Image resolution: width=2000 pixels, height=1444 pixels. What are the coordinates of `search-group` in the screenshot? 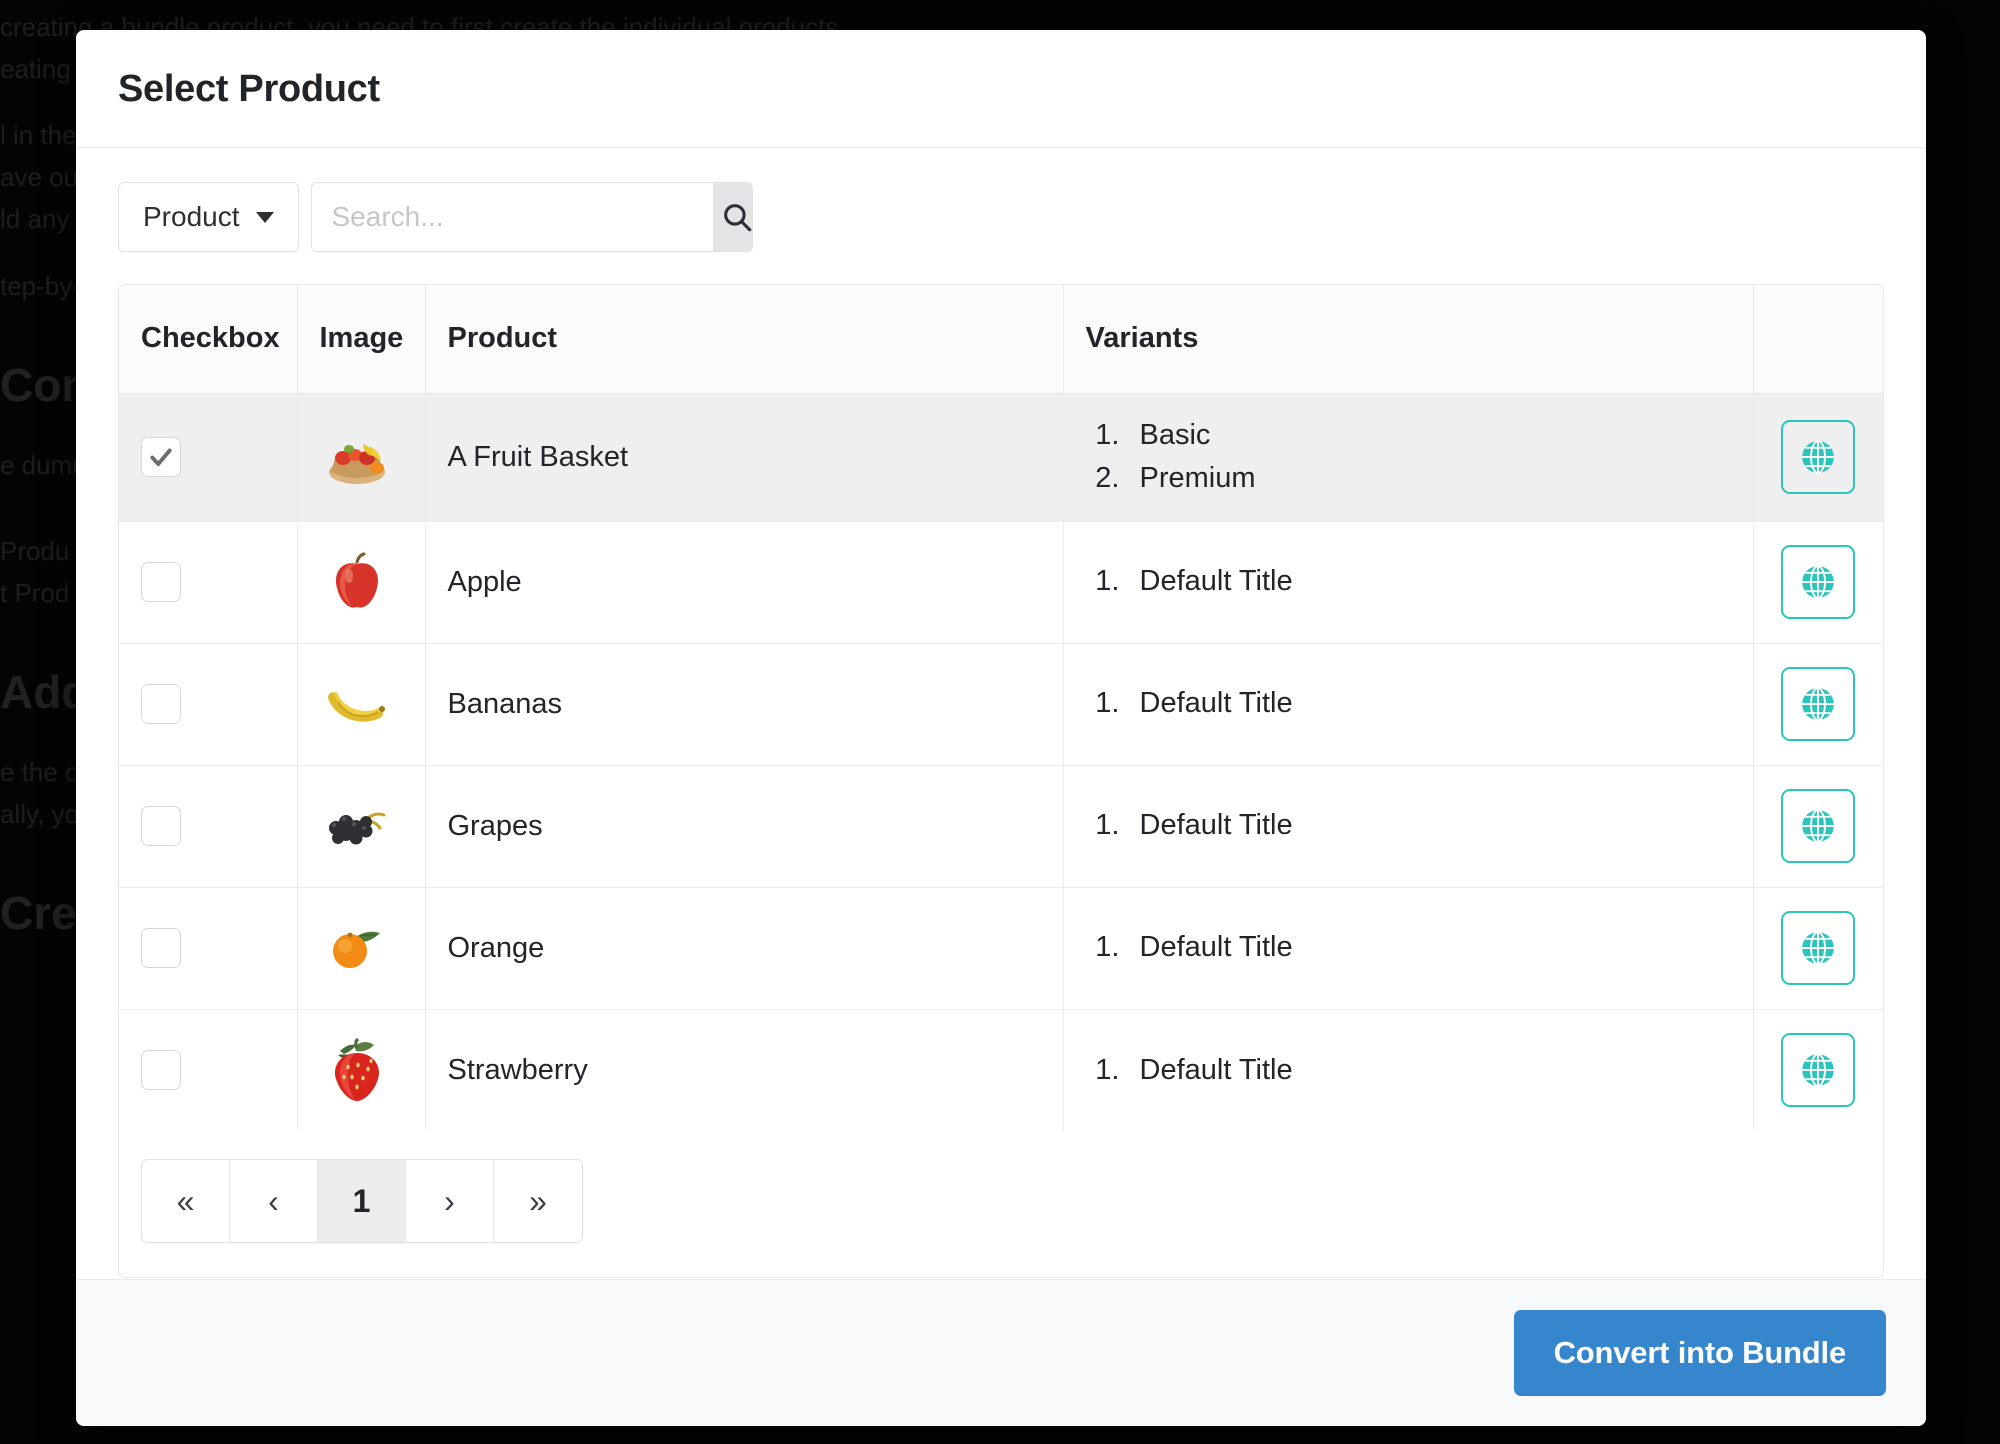 It's located at (531, 217).